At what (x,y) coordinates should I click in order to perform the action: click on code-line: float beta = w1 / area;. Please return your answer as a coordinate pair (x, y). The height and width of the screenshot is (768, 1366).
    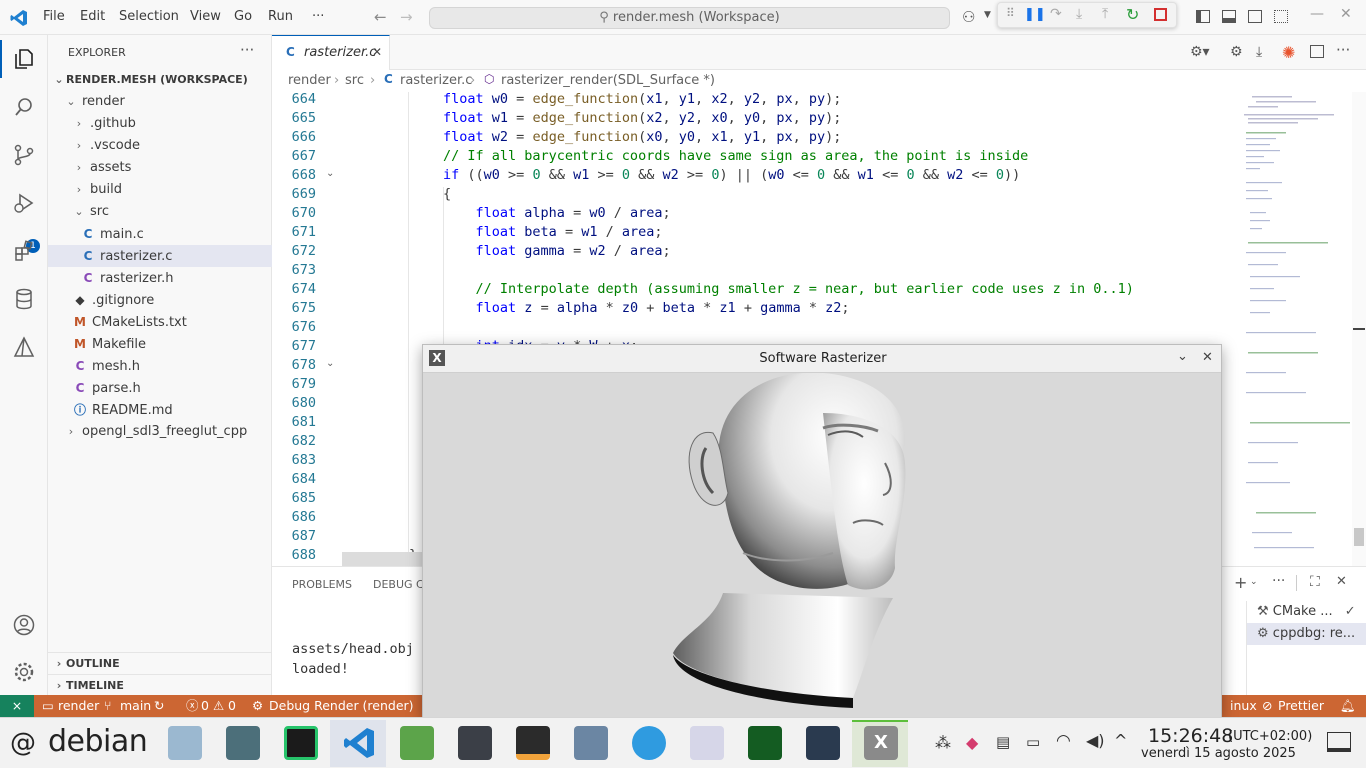
    Looking at the image, I should click on (553, 232).